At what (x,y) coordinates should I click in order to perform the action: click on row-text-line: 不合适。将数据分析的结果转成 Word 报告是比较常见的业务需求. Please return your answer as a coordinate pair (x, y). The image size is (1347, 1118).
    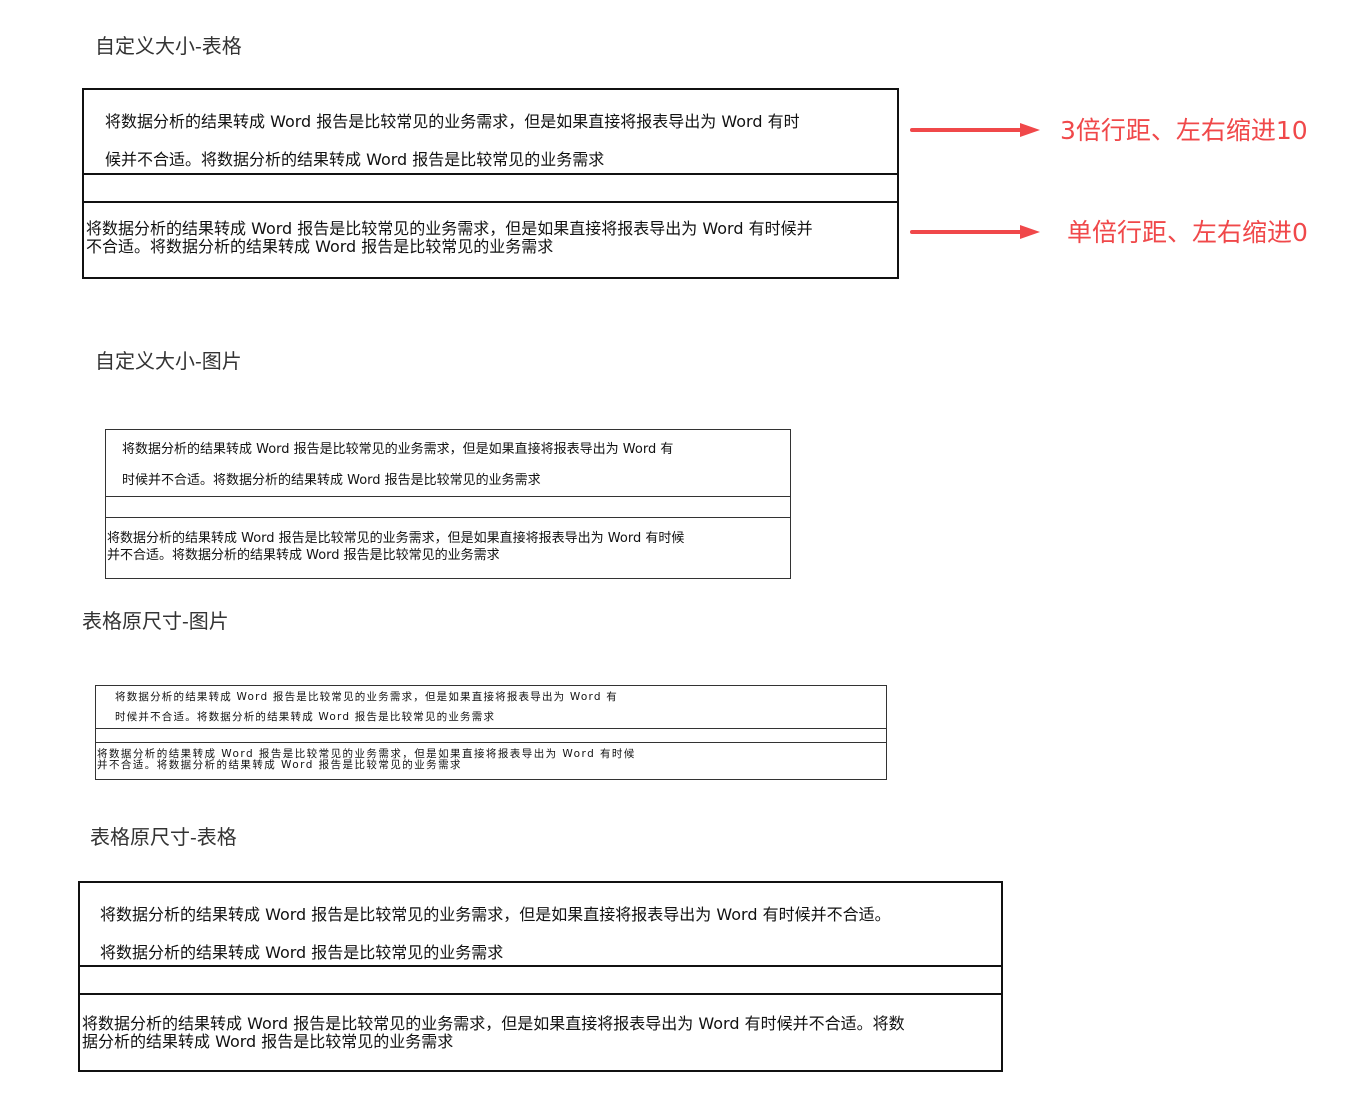
    Looking at the image, I should click on (320, 246).